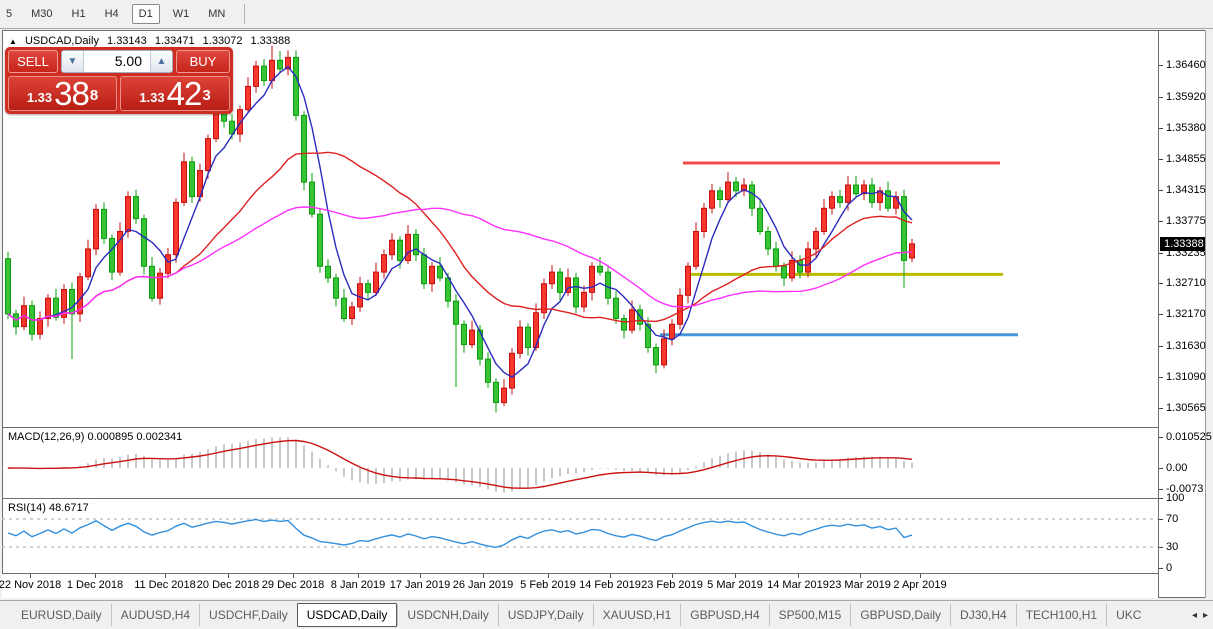 This screenshot has height=629, width=1213. Describe the element at coordinates (216, 14) in the screenshot. I see `timeframe-button-mn: MN` at that location.